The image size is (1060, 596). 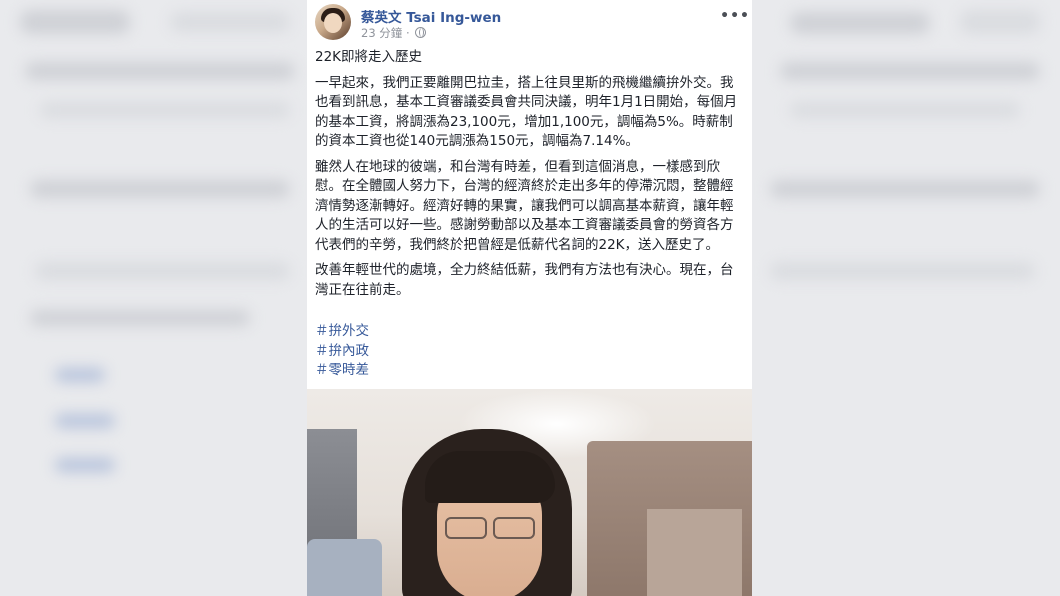 I want to click on post-meta: 23 分鐘 ·, so click(x=394, y=33).